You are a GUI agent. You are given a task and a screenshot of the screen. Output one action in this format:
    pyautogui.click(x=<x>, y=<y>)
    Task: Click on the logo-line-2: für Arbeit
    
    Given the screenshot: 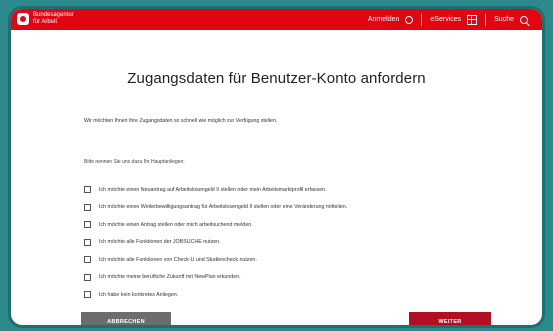 What is the action you would take?
    pyautogui.click(x=45, y=21)
    